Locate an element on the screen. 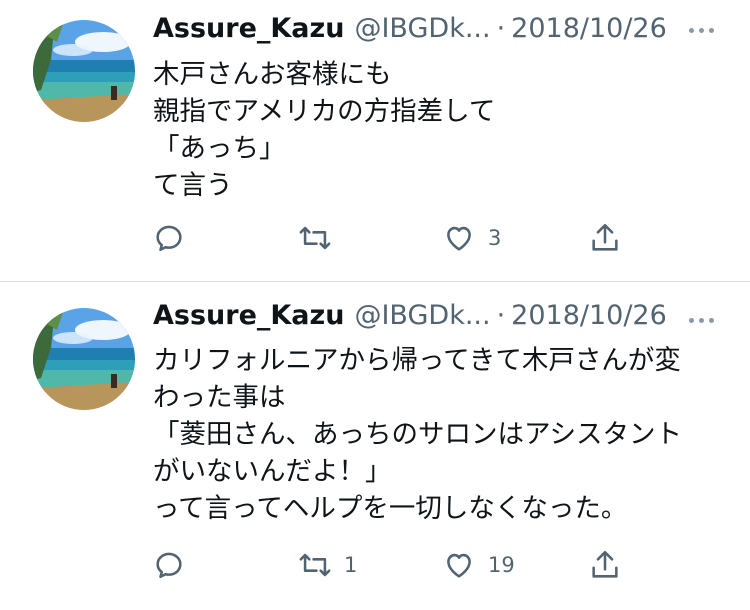  tweet-text-line: わった事は is located at coordinates (219, 397).